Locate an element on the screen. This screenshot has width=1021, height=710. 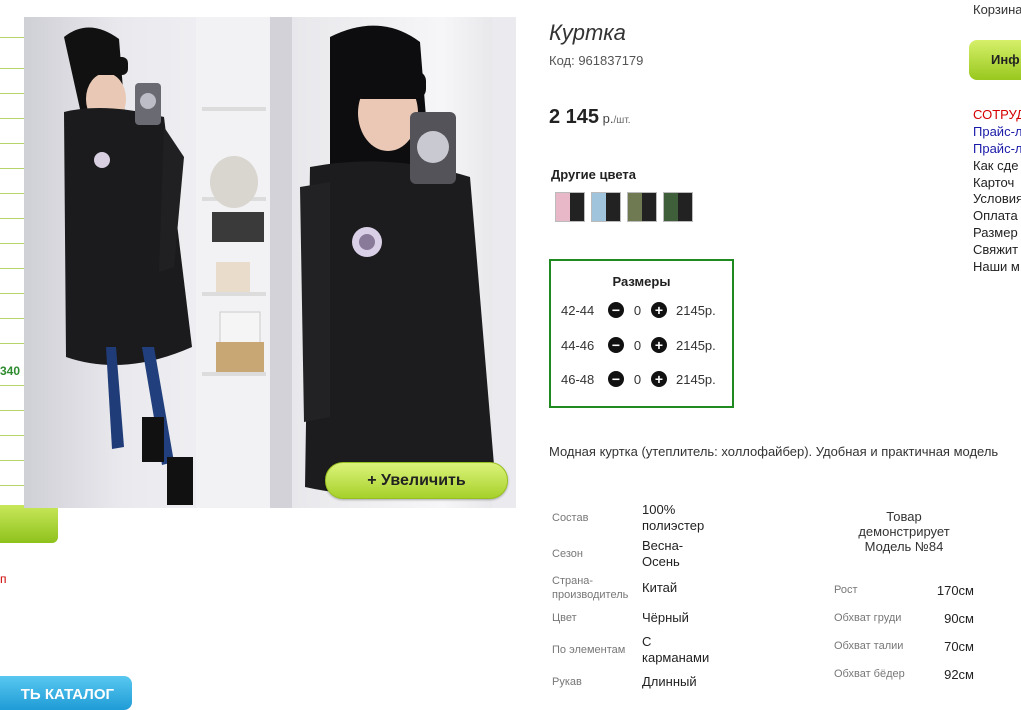
size-label: 44-46 is located at coordinates (578, 345).